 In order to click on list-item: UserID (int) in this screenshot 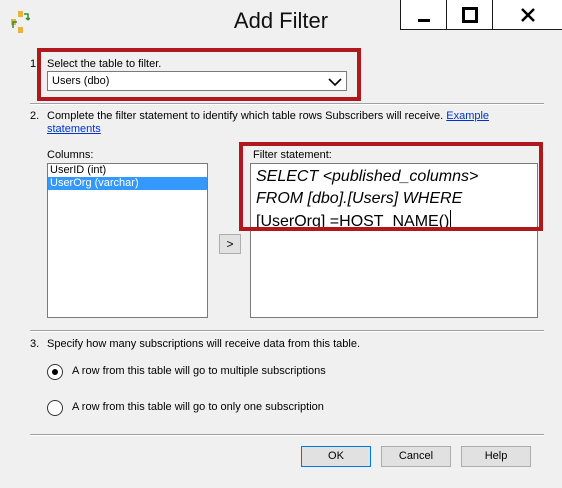, I will do `click(127, 170)`.